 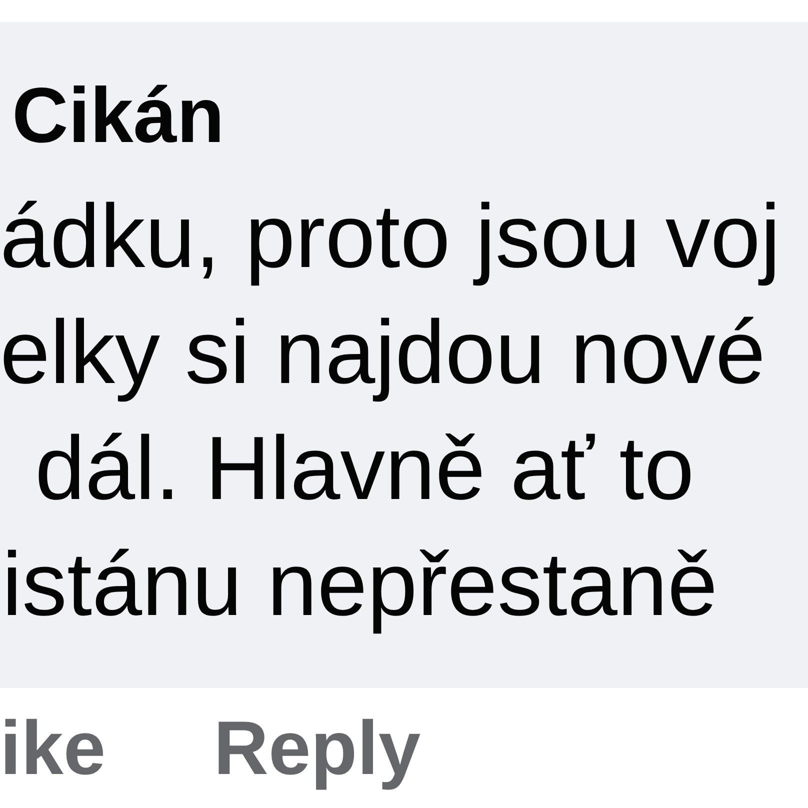 What do you see at coordinates (390, 237) in the screenshot?
I see `comment-text-line: ádku, proto jsou voj` at bounding box center [390, 237].